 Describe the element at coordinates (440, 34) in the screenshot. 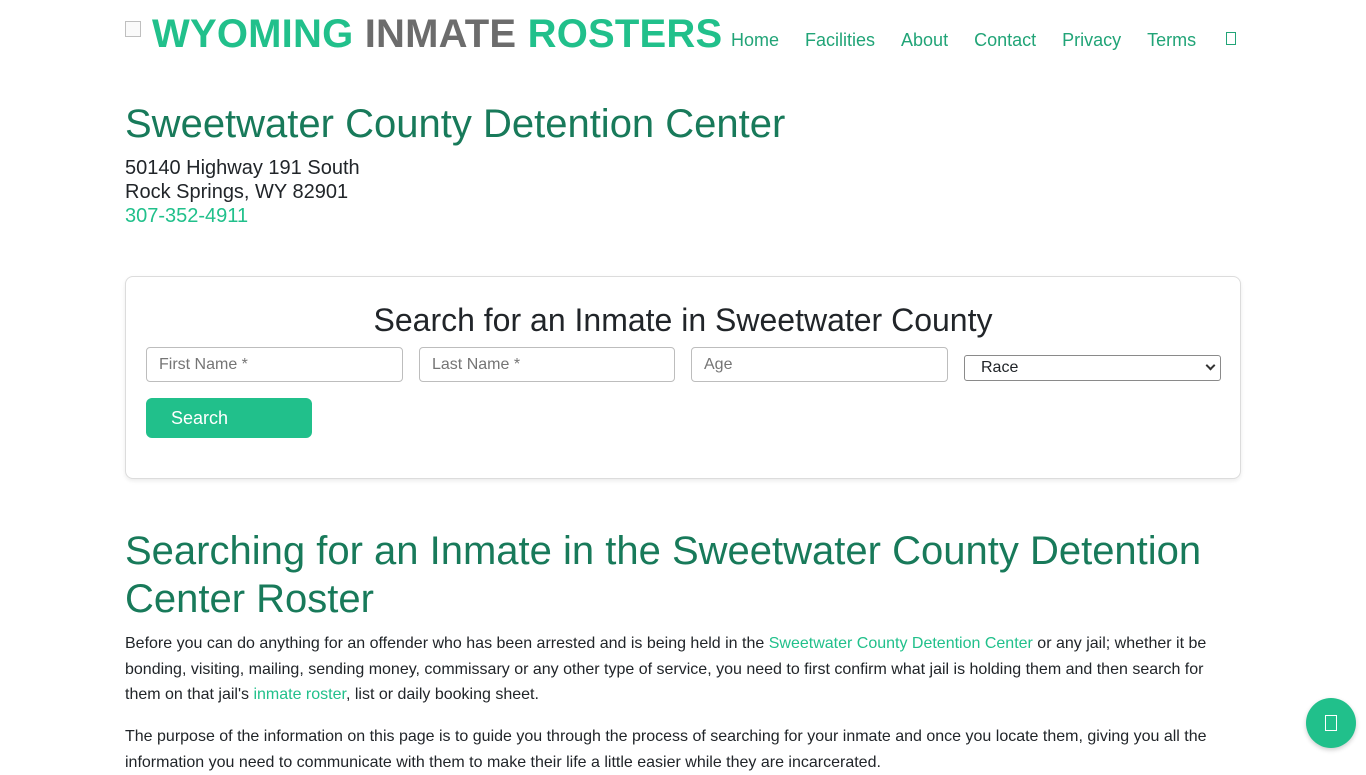

I see `logo-word-inmate: INMATE` at that location.